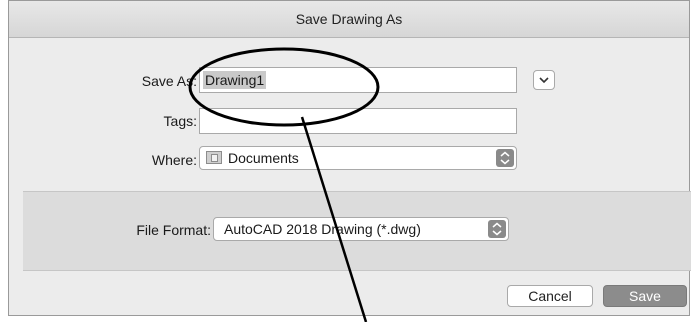 The image size is (696, 322). I want to click on tags-input, so click(358, 121).